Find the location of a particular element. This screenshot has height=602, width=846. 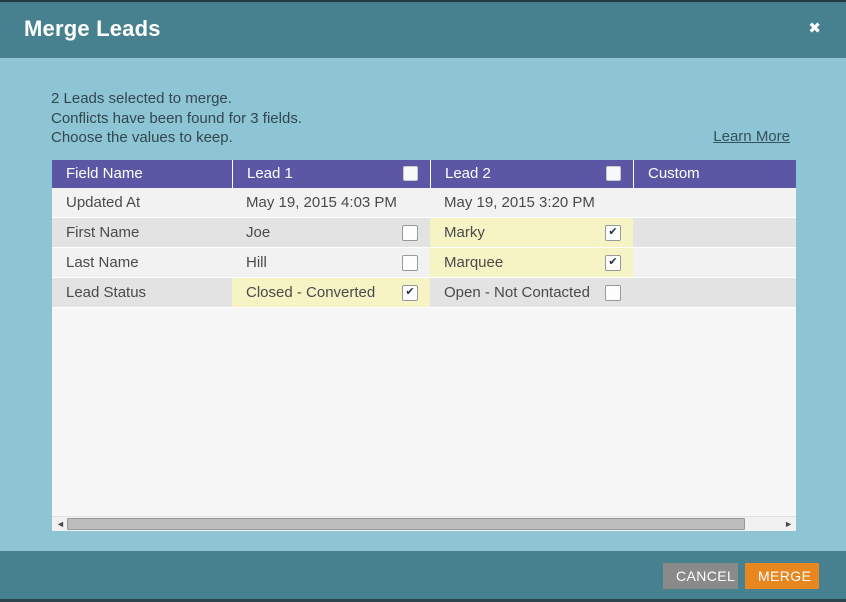

field-name-cell: Last Name is located at coordinates (142, 262).